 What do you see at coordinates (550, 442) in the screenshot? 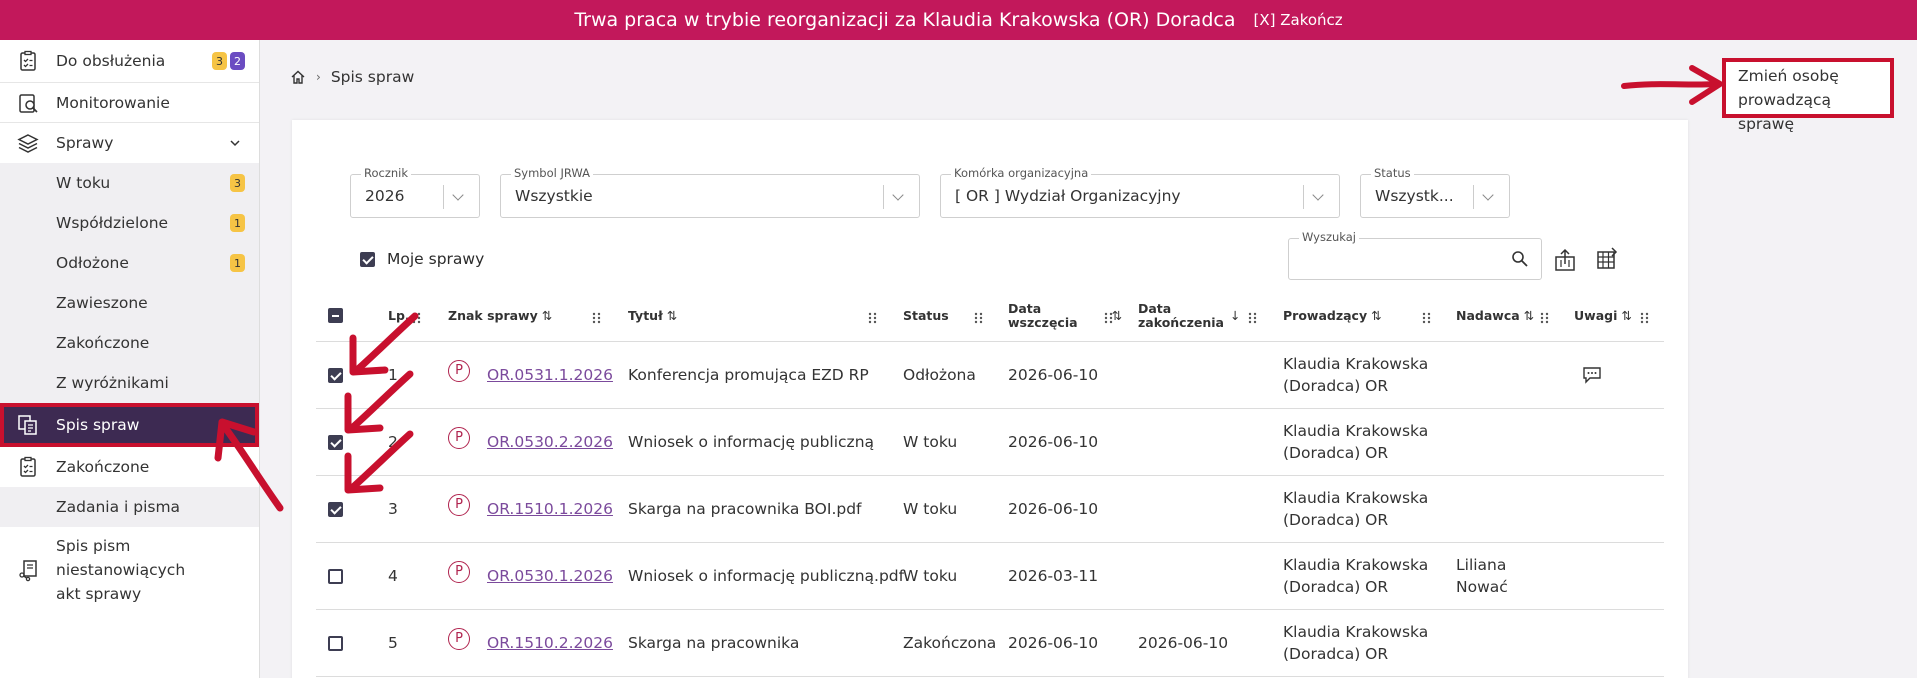
I see `case-number-link: OR.0530.2.2026` at bounding box center [550, 442].